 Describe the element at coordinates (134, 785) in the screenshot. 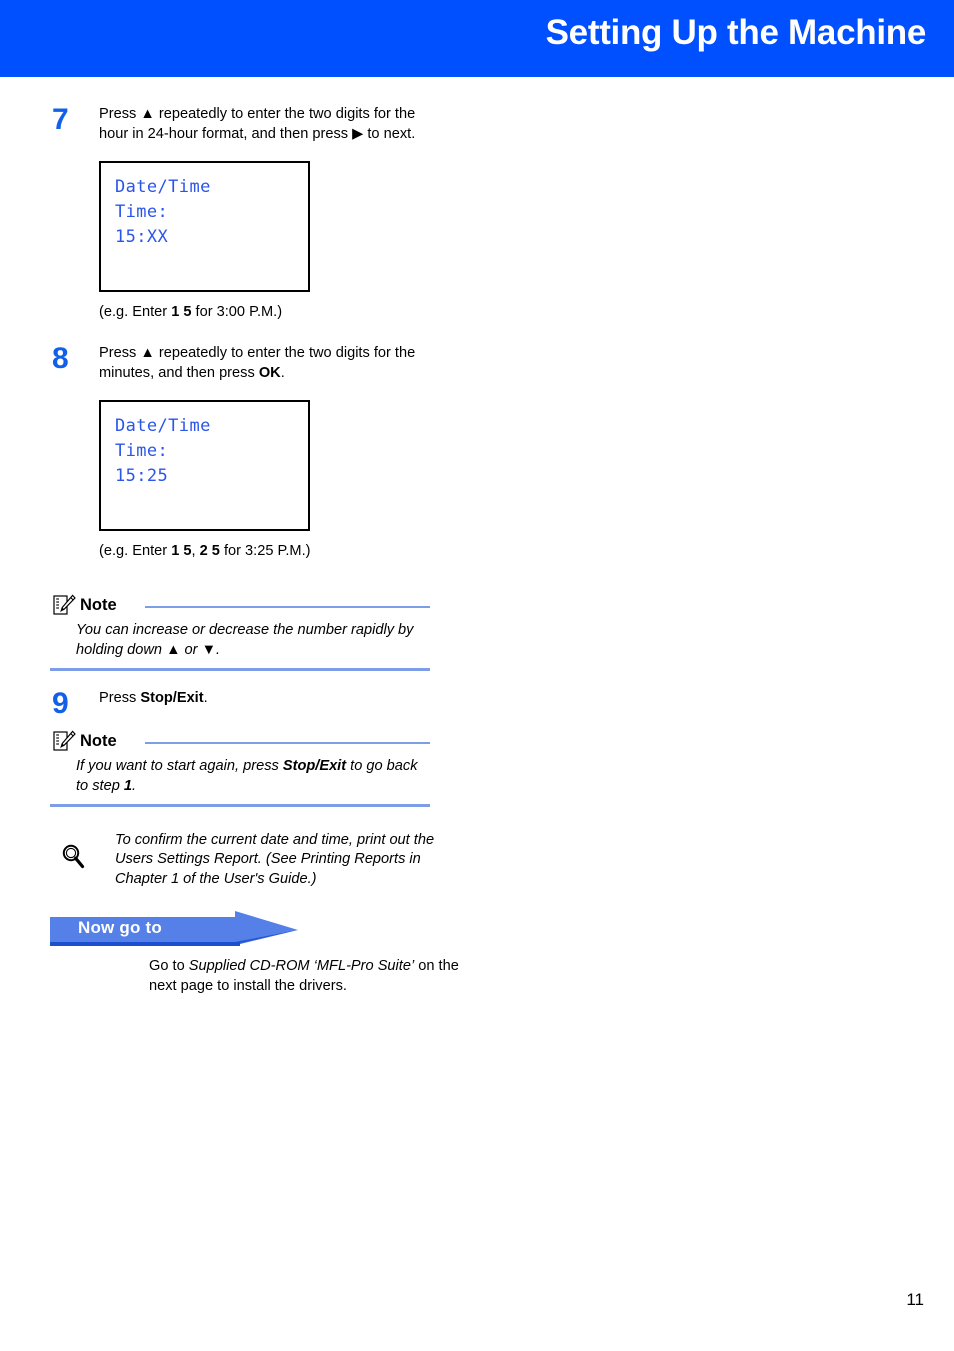

I see `note-2-body-suffix: .` at that location.